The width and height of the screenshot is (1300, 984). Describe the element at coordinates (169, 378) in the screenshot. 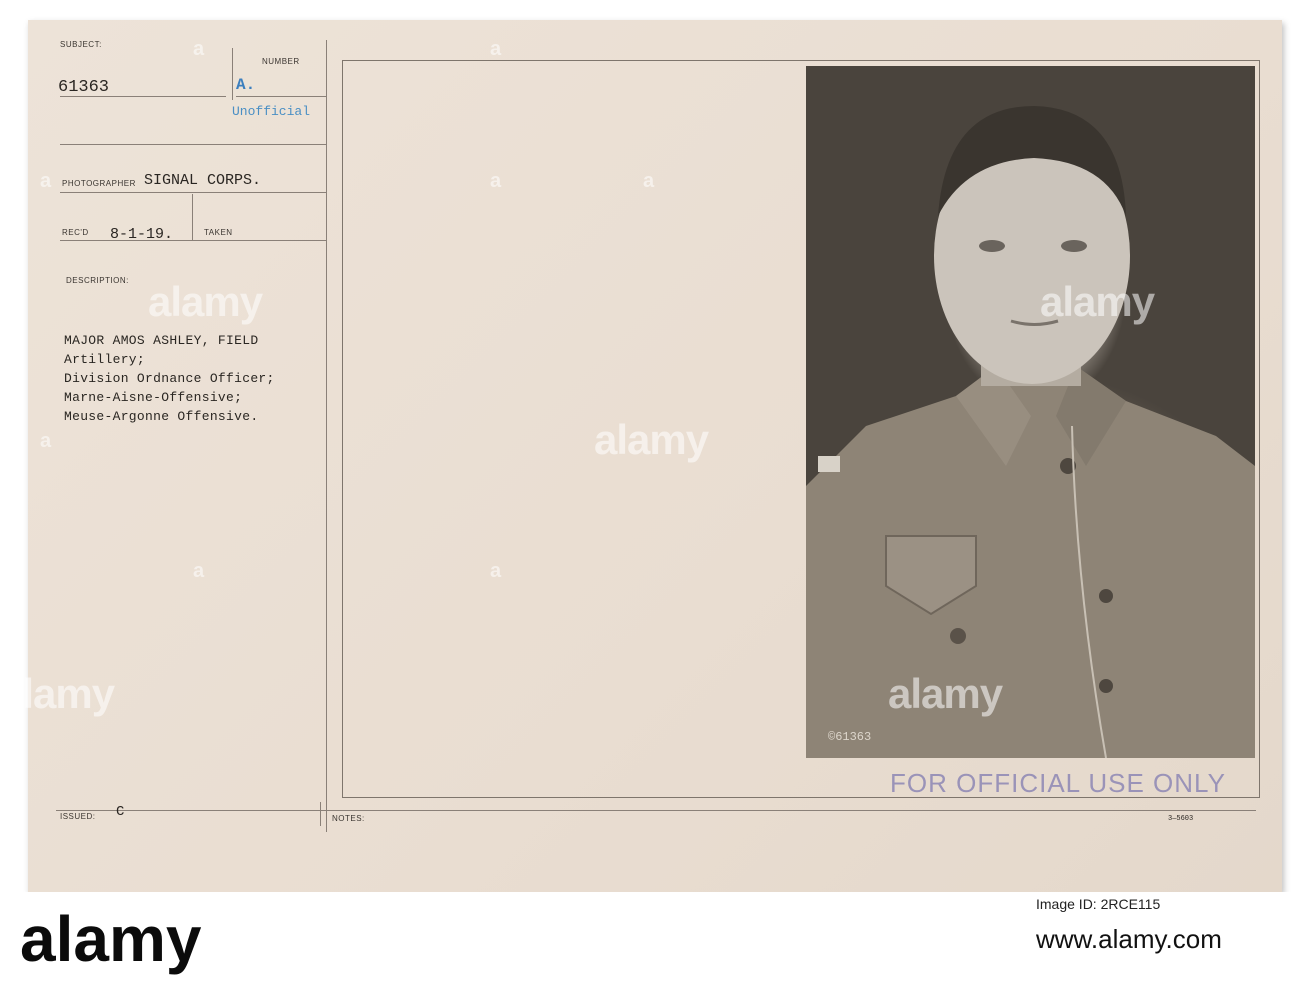

I see `description-line: Division Ordnance Officer;` at that location.